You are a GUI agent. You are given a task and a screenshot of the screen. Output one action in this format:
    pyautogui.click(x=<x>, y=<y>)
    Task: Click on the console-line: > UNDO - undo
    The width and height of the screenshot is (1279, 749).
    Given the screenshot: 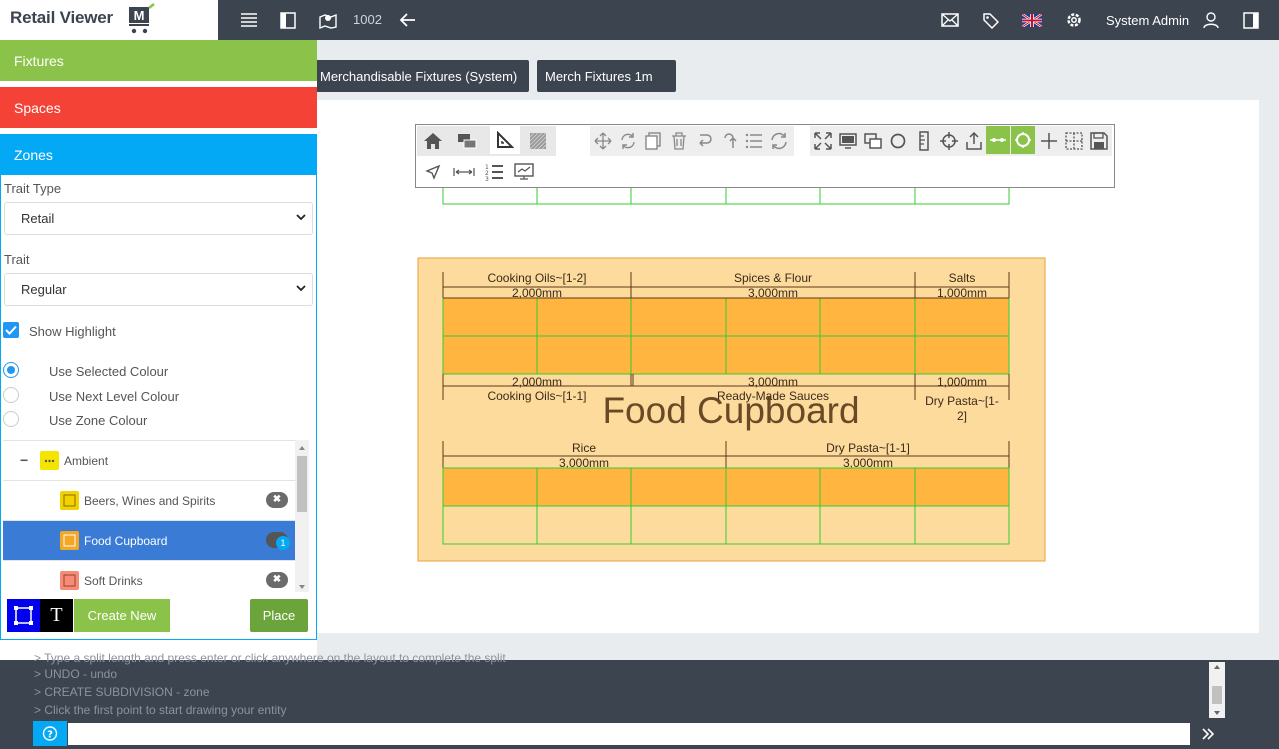 What is the action you would take?
    pyautogui.click(x=76, y=674)
    